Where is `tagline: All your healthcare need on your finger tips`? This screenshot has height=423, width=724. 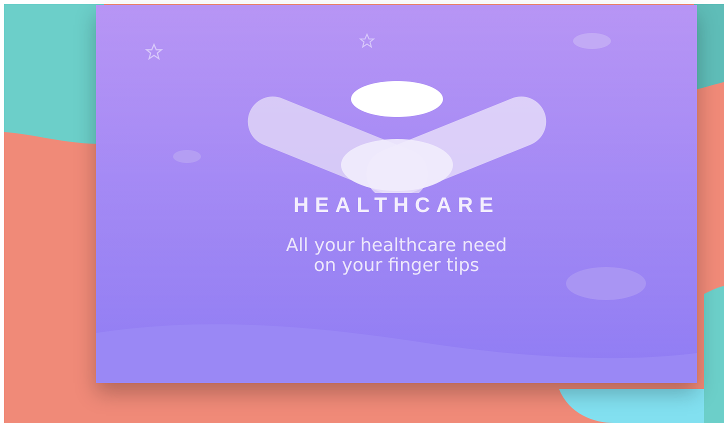
tagline: All your healthcare need on your finger tips is located at coordinates (396, 256).